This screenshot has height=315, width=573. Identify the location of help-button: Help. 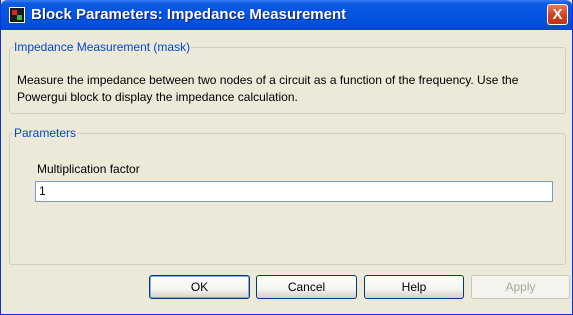
(414, 287).